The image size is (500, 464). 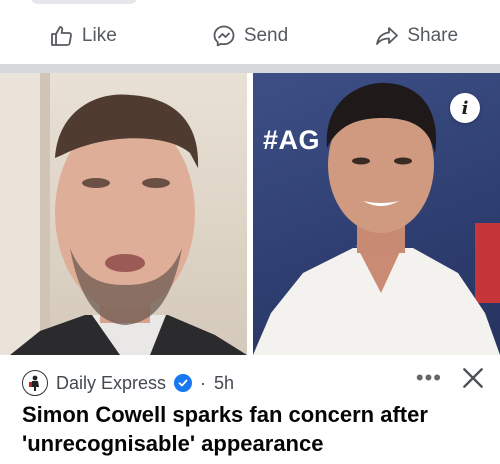 What do you see at coordinates (465, 108) in the screenshot?
I see `info-icon: i` at bounding box center [465, 108].